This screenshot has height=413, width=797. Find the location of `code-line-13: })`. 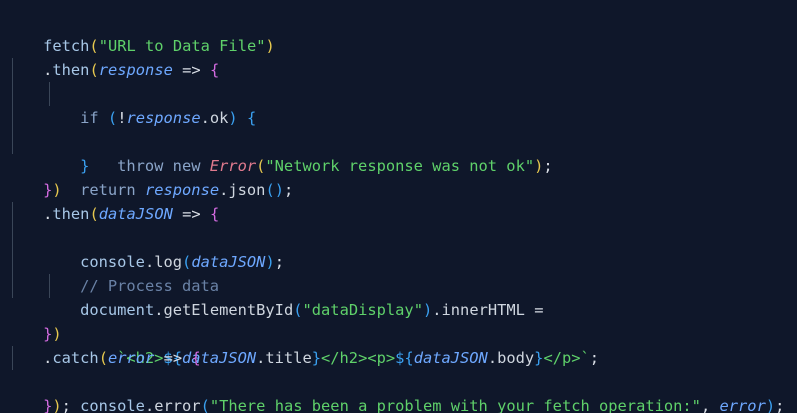

code-line-13: }) is located at coordinates (401, 320).